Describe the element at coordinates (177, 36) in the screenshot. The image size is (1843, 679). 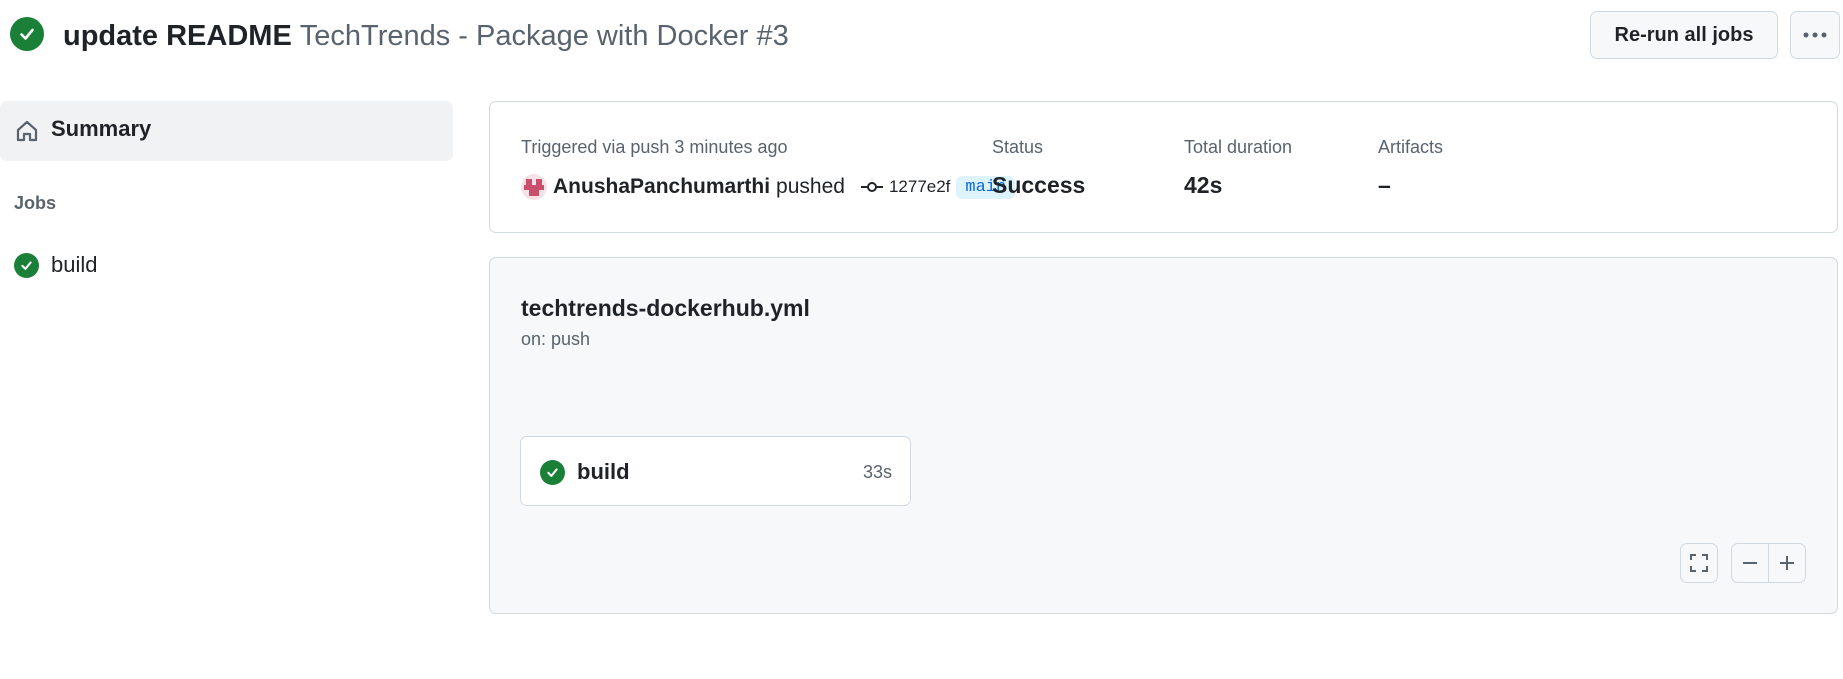
I see `commit-message: update README` at that location.